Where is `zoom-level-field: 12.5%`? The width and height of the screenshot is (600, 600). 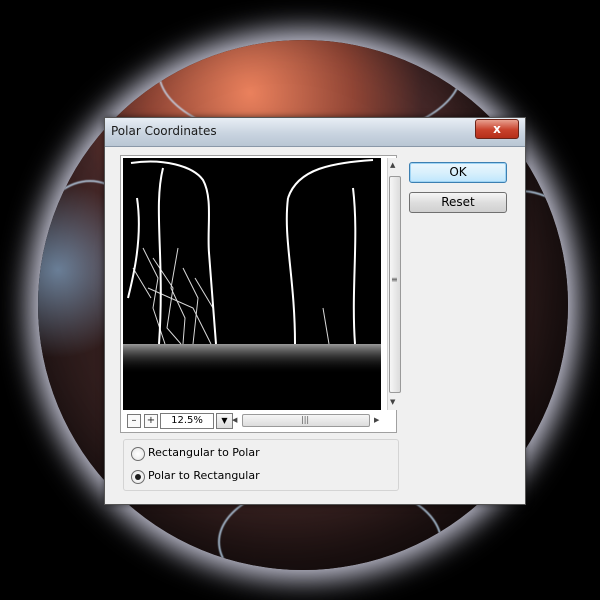 zoom-level-field: 12.5% is located at coordinates (187, 421).